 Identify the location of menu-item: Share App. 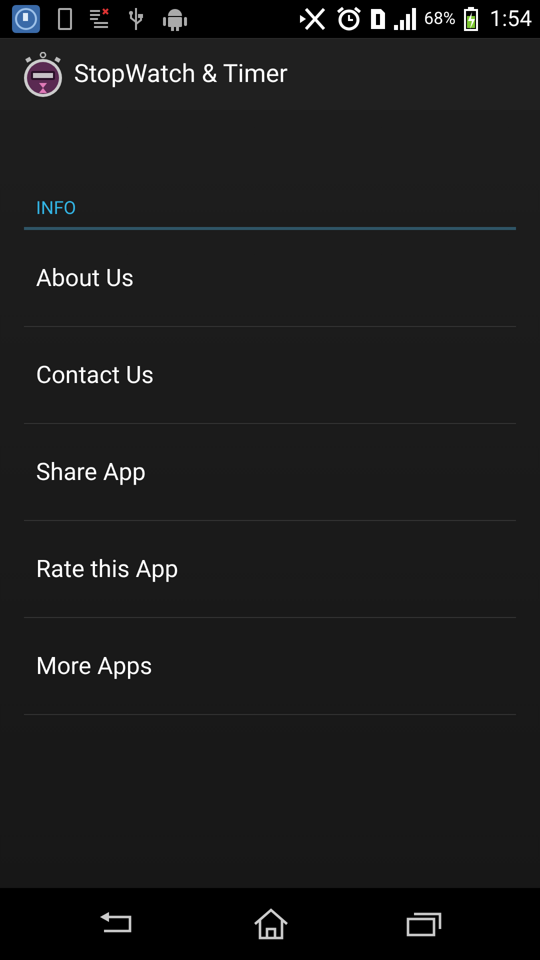
(270, 472).